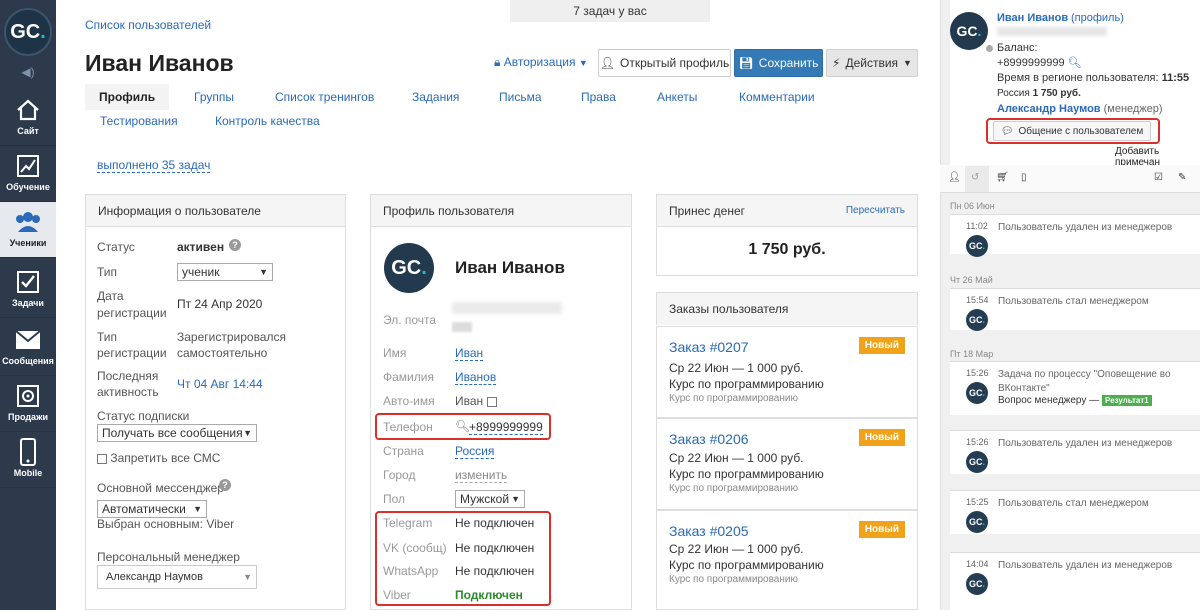 This screenshot has width=1200, height=610. What do you see at coordinates (1024, 177) in the screenshot?
I see `mobile-icon: ▯` at bounding box center [1024, 177].